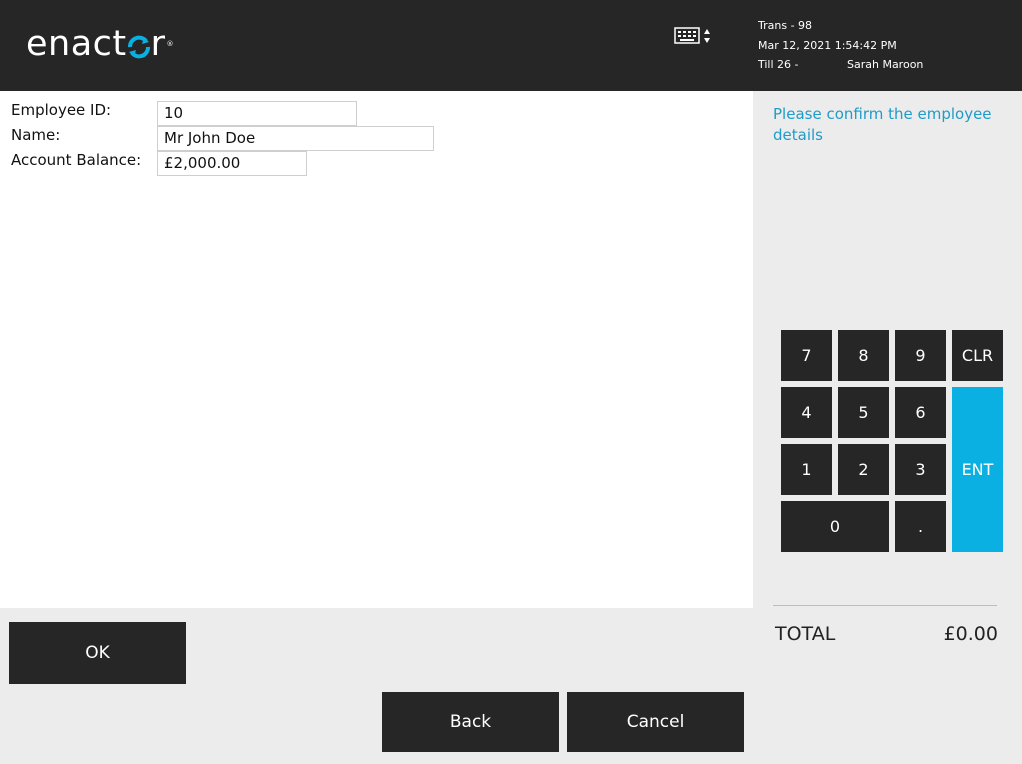  Describe the element at coordinates (977, 469) in the screenshot. I see `keypad-enter-button: ENT` at that location.